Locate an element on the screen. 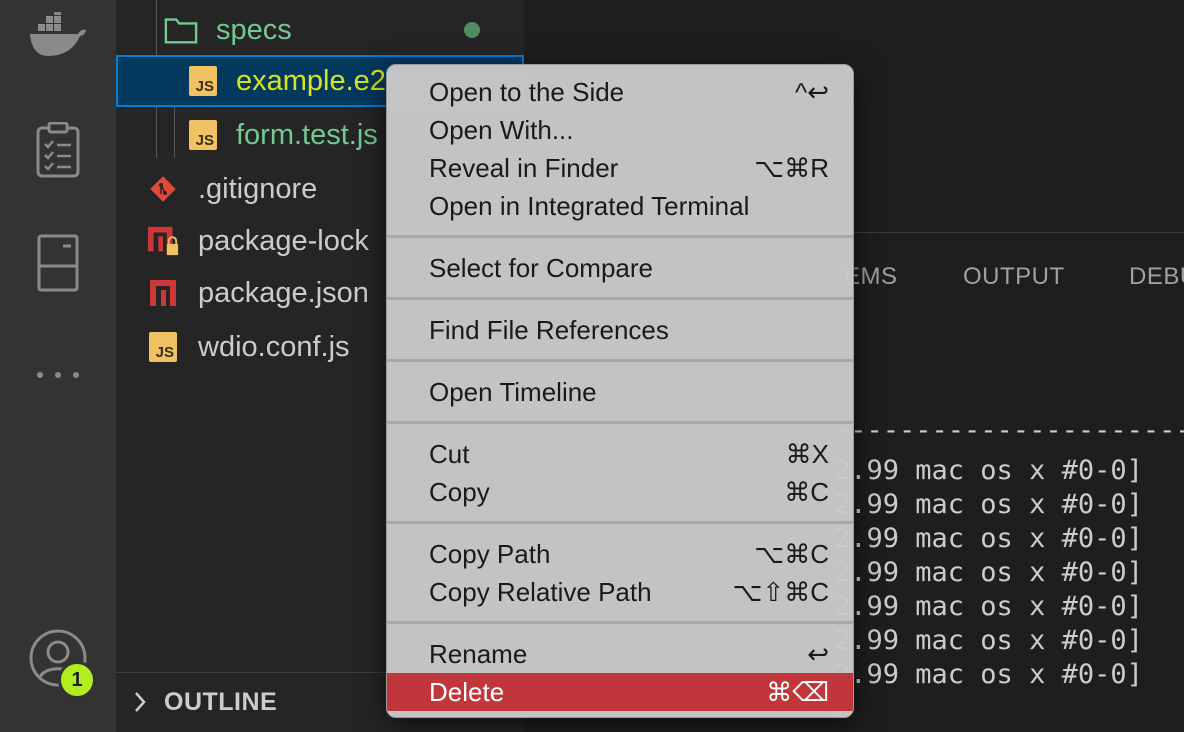  menu-item-copy-path: Copy Path ⌥⌘C is located at coordinates (620, 554).